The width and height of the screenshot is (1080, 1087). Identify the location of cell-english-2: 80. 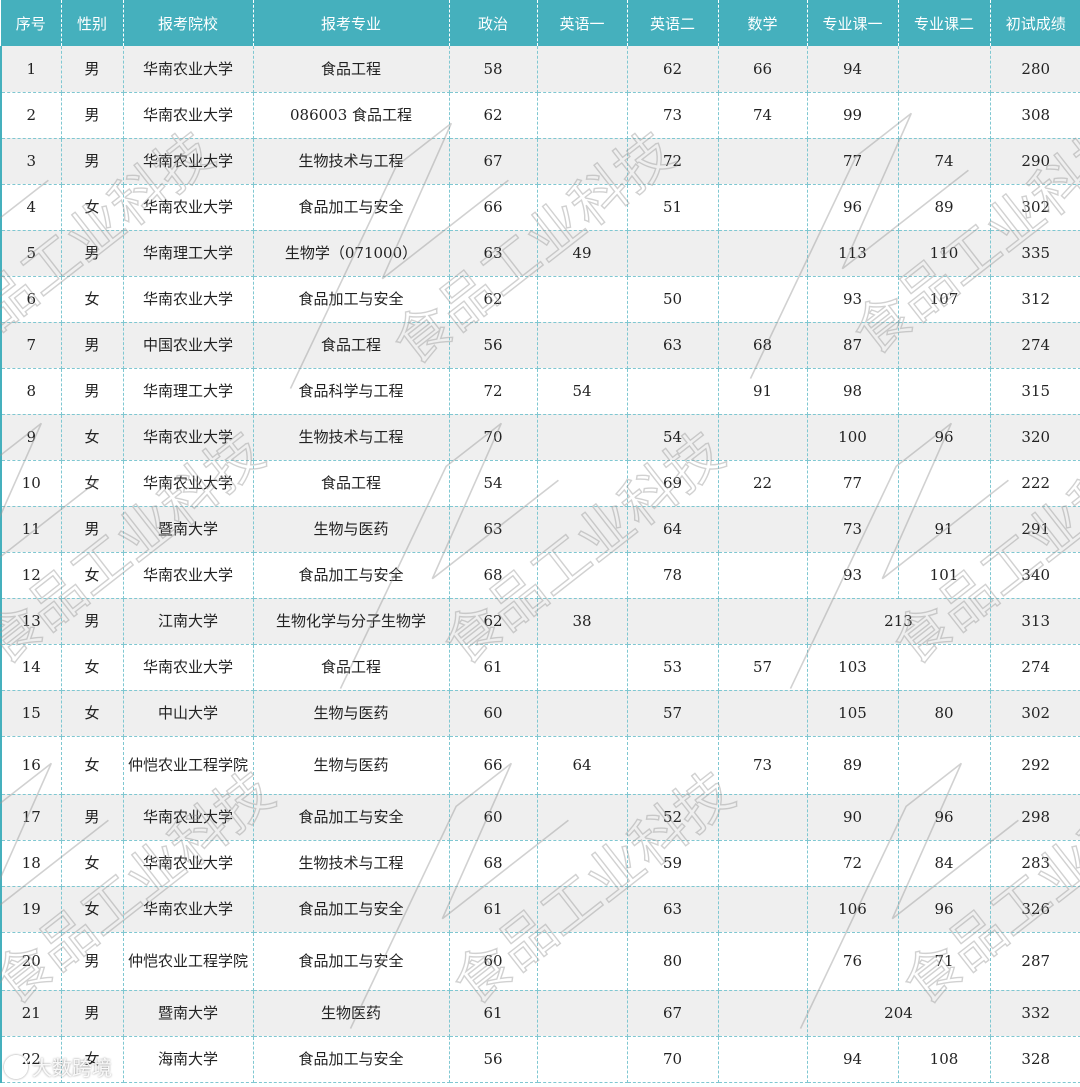
(673, 961).